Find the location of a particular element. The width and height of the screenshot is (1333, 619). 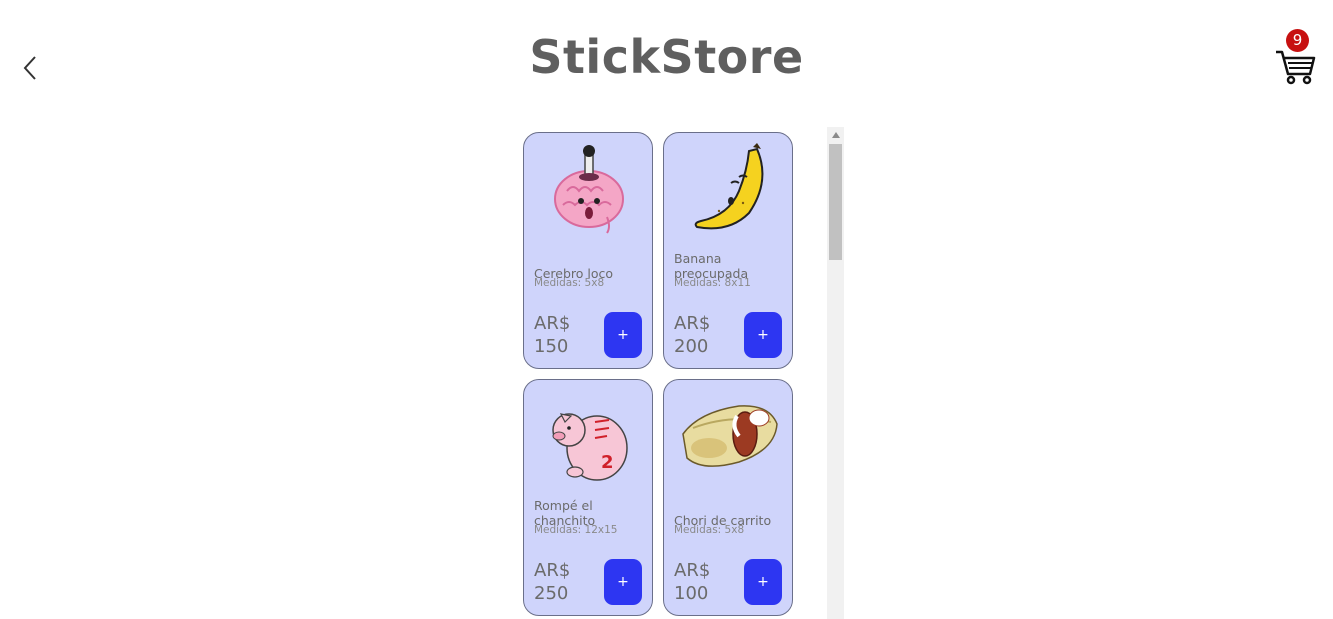

price-value: 150 is located at coordinates (551, 346).